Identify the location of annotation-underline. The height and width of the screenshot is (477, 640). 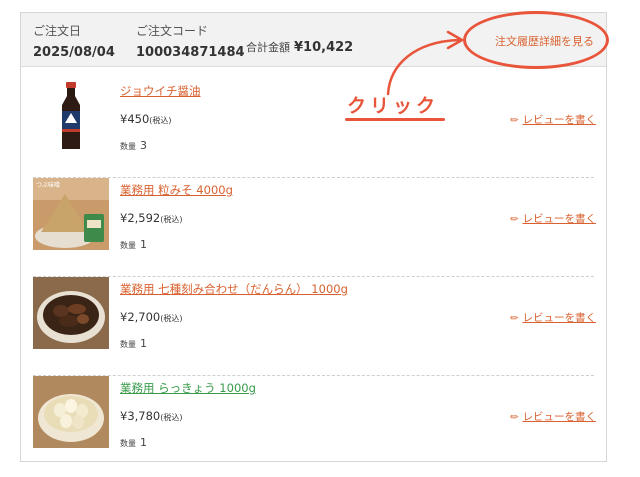
(395, 119).